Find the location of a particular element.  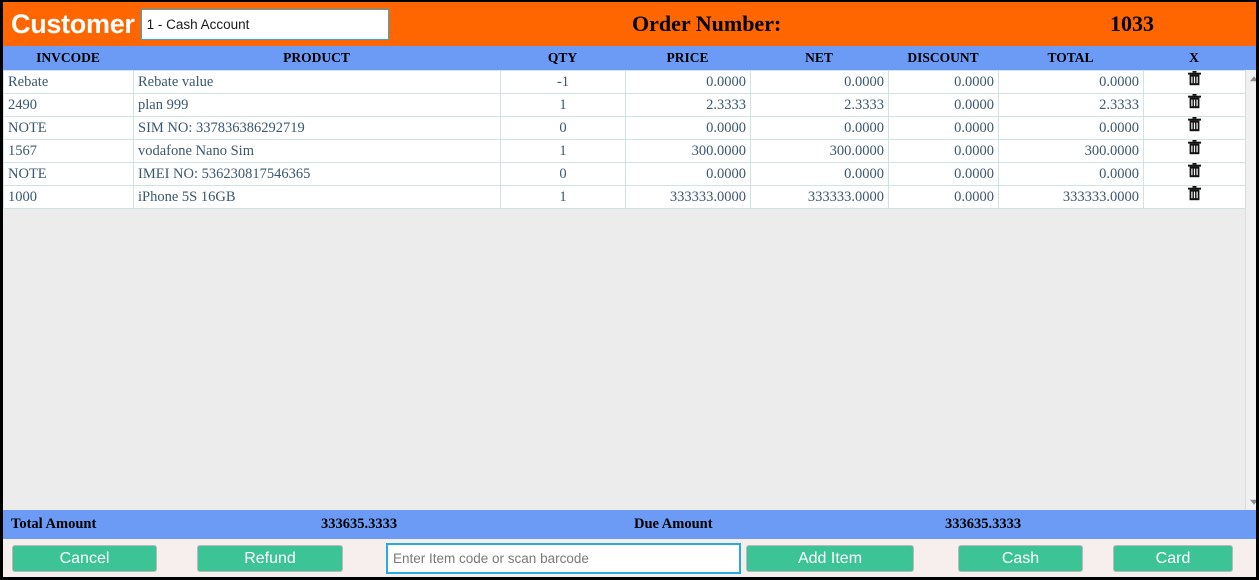

total-amount-label: Total Amount is located at coordinates (54, 524).